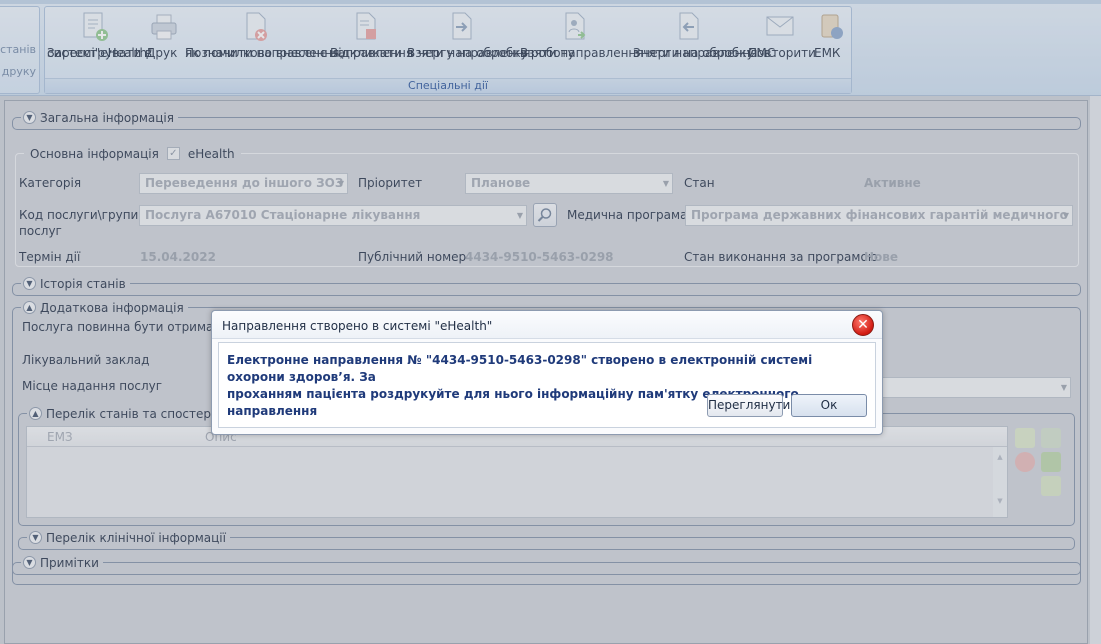  I want to click on dialog-title: Направлення створено в системі "eHealth", so click(357, 326).